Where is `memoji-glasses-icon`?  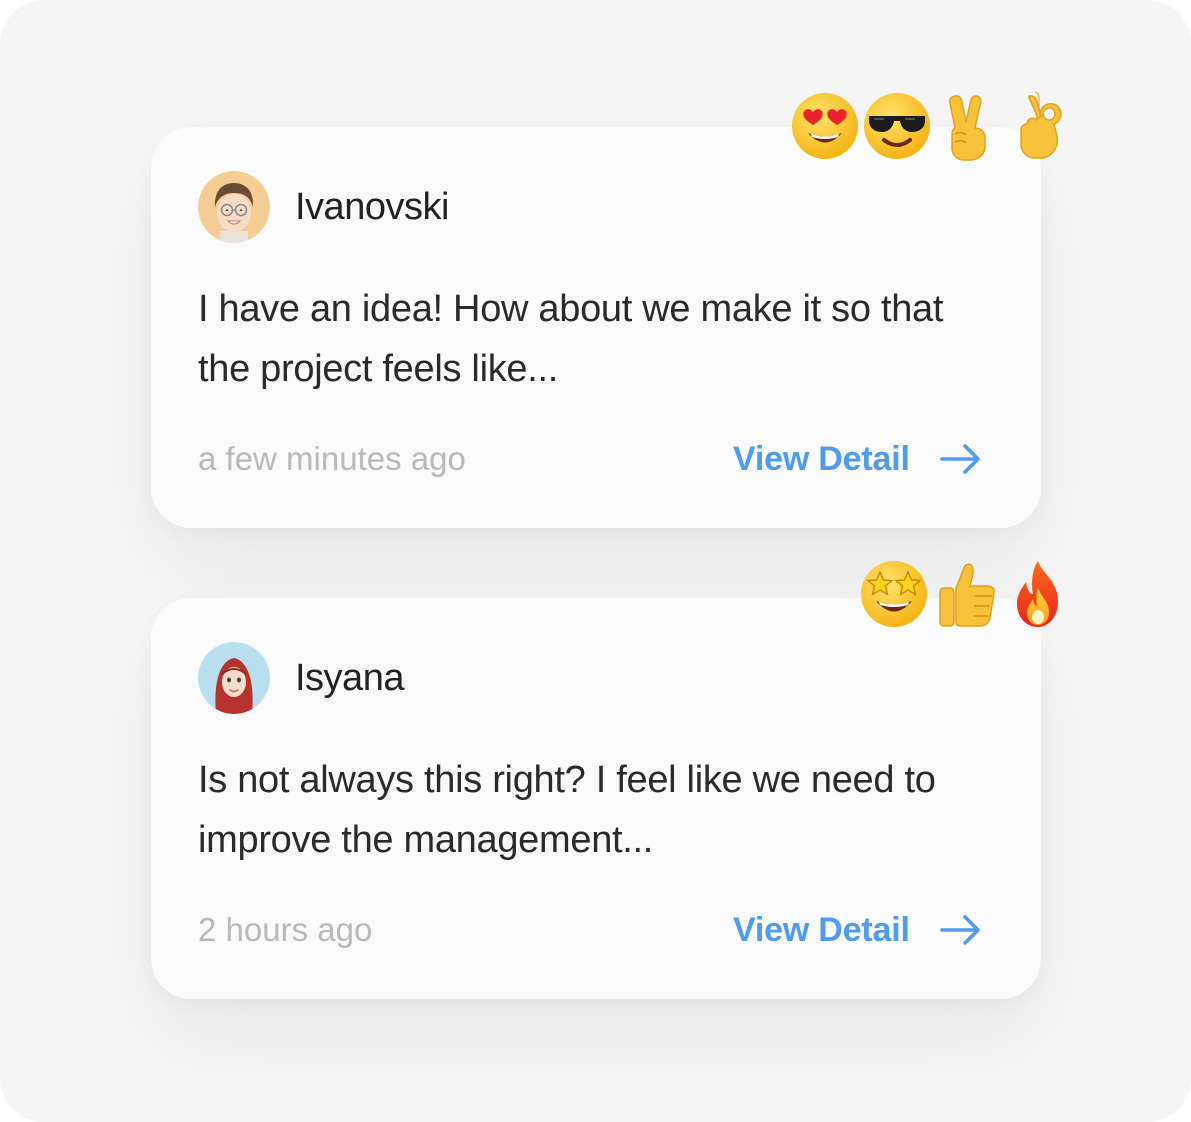 memoji-glasses-icon is located at coordinates (234, 207).